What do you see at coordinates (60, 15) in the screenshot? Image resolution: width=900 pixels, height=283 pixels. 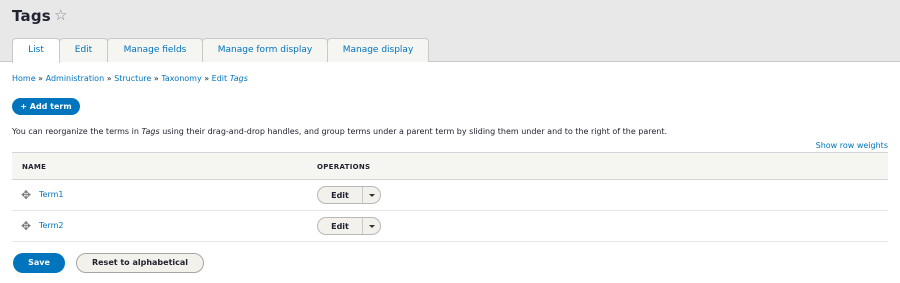 I see `star-outline-icon: ☆` at bounding box center [60, 15].